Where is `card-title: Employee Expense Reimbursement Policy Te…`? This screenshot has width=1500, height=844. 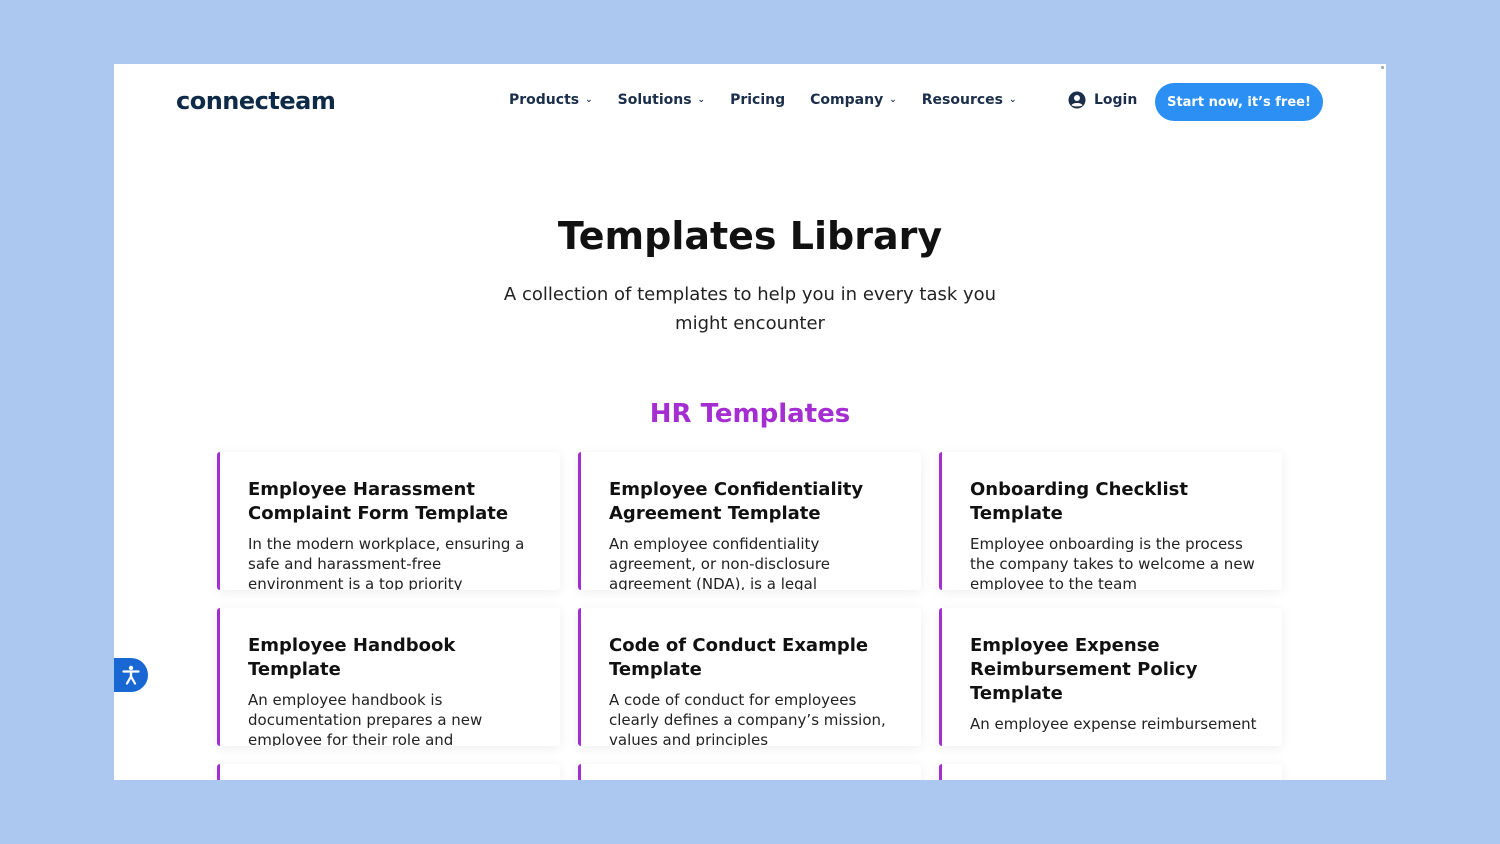 card-title: Employee Expense Reimbursement Policy Te… is located at coordinates (1084, 669).